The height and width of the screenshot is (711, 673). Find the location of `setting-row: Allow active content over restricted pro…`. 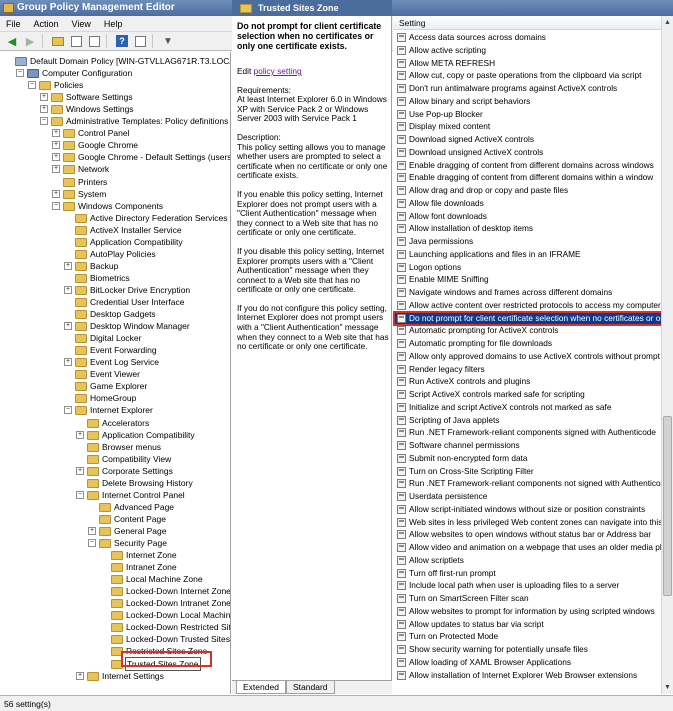

setting-row: Allow active content over restricted pro… is located at coordinates (527, 305).